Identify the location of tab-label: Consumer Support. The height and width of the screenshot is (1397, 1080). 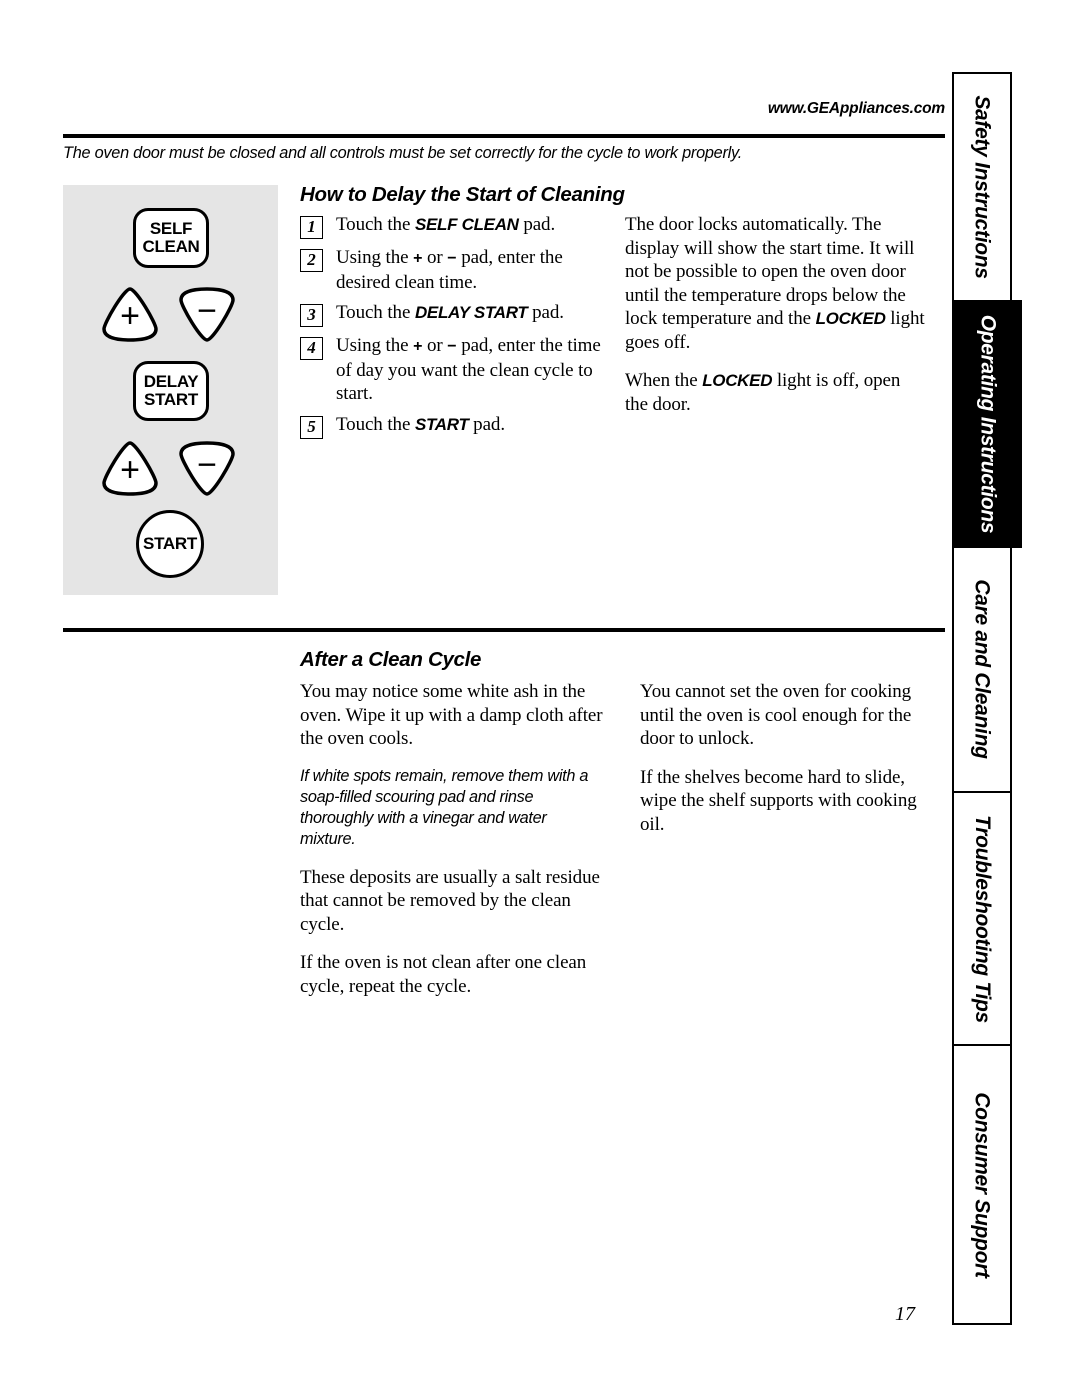
(982, 1184).